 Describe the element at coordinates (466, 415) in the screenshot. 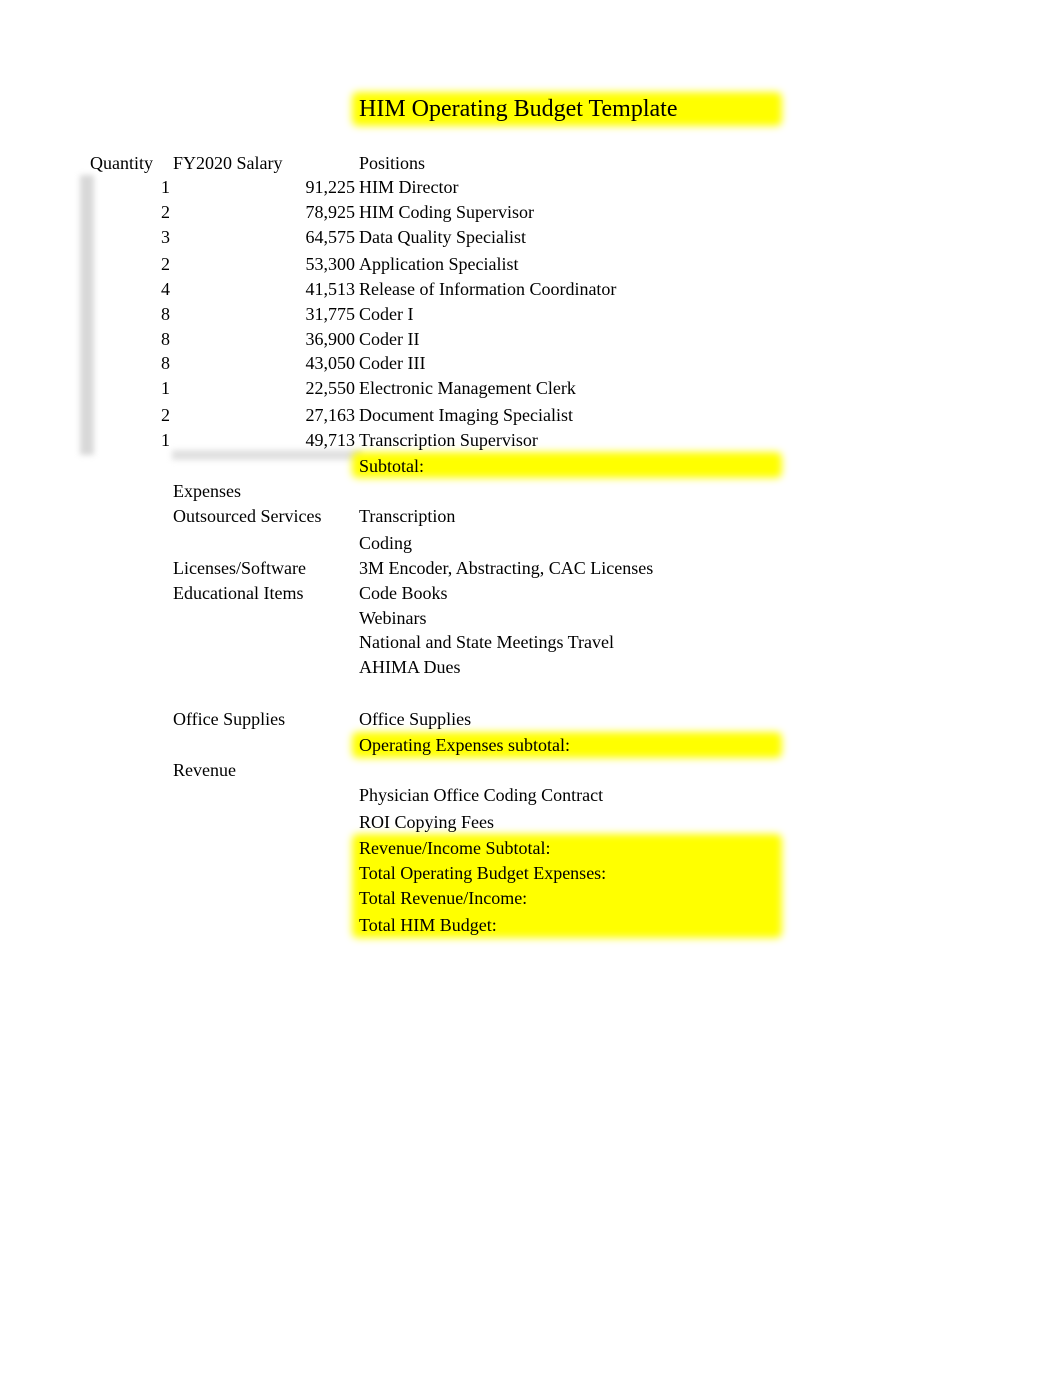

I see `position-title: Document Imaging Specialist` at that location.